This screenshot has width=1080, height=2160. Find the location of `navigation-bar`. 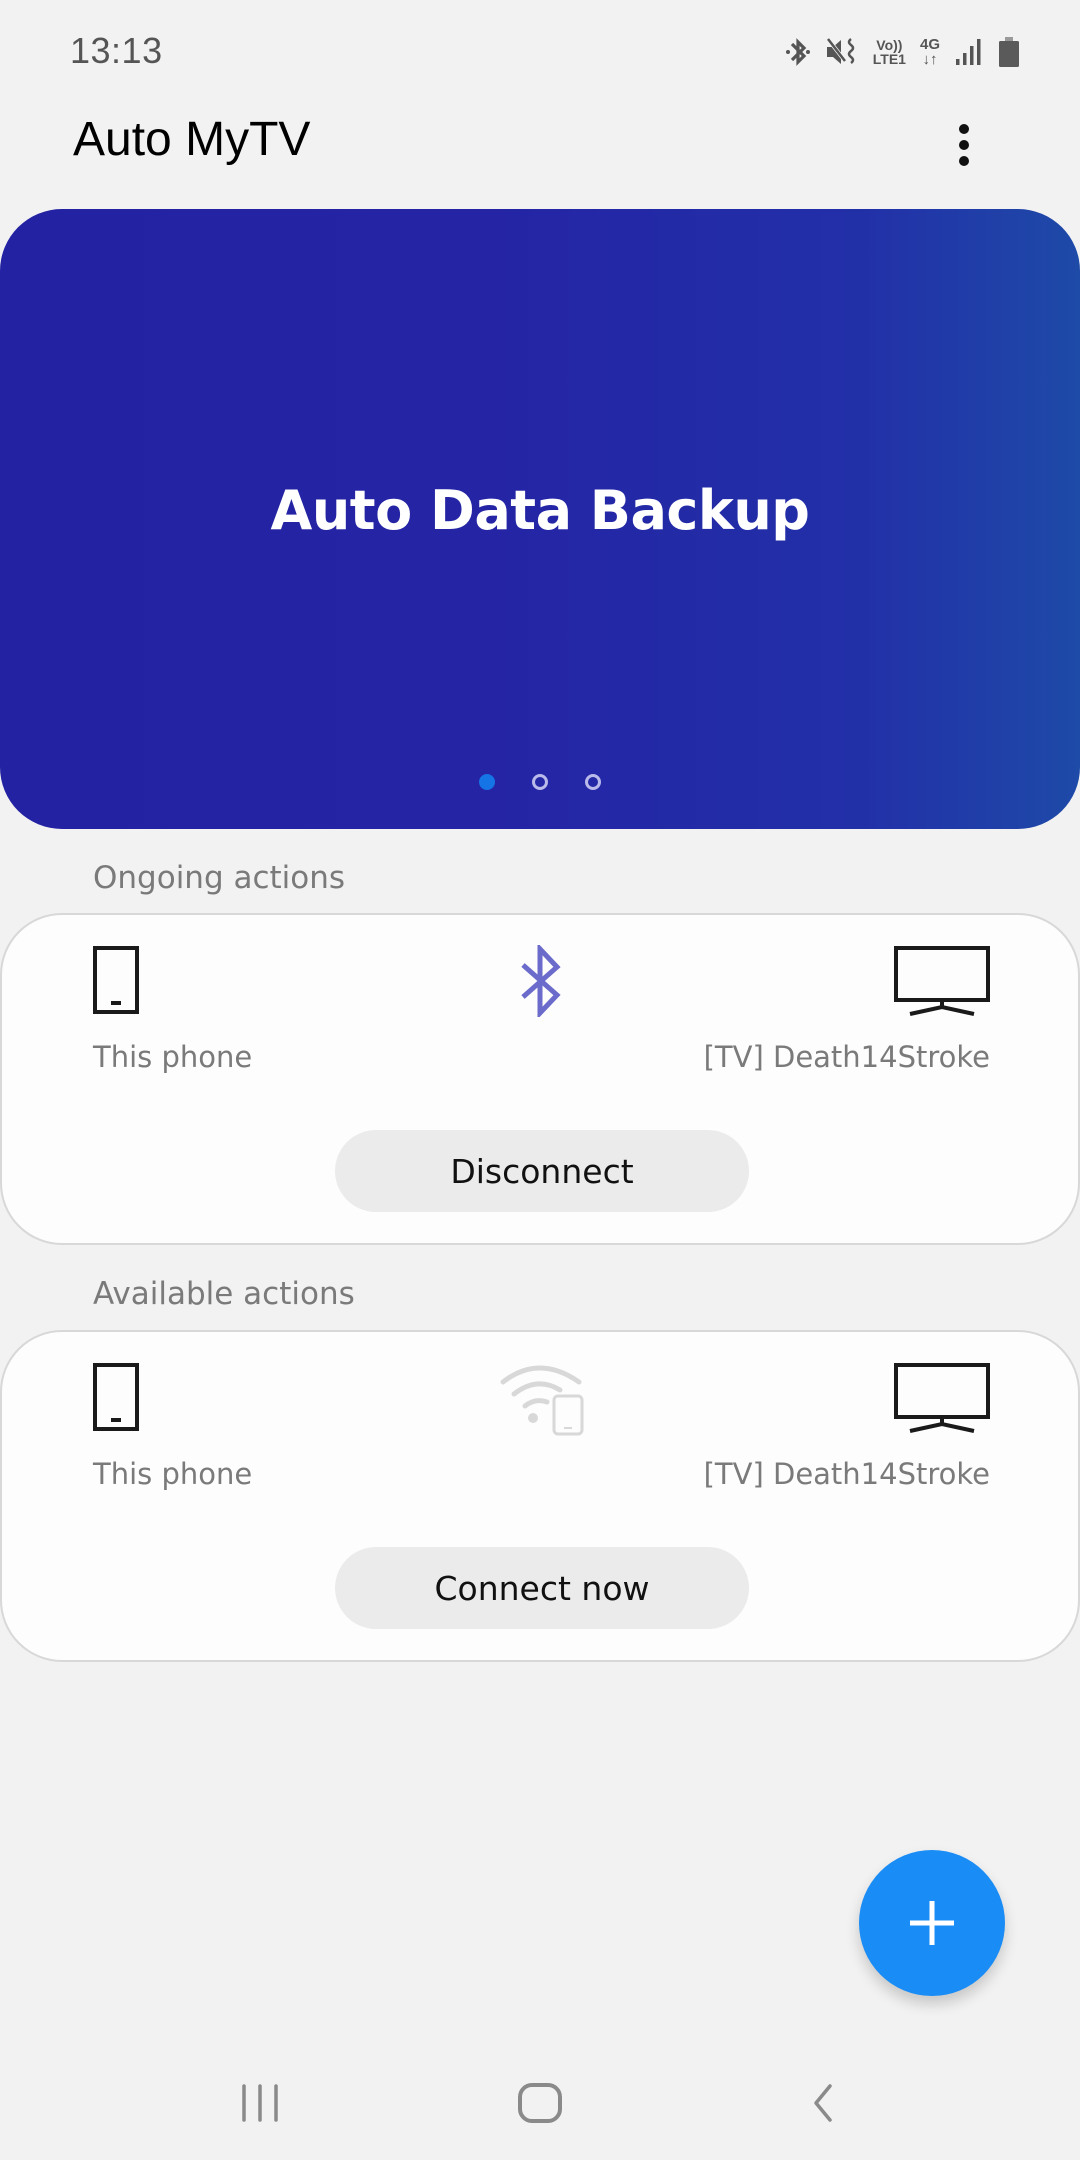

navigation-bar is located at coordinates (540, 2100).